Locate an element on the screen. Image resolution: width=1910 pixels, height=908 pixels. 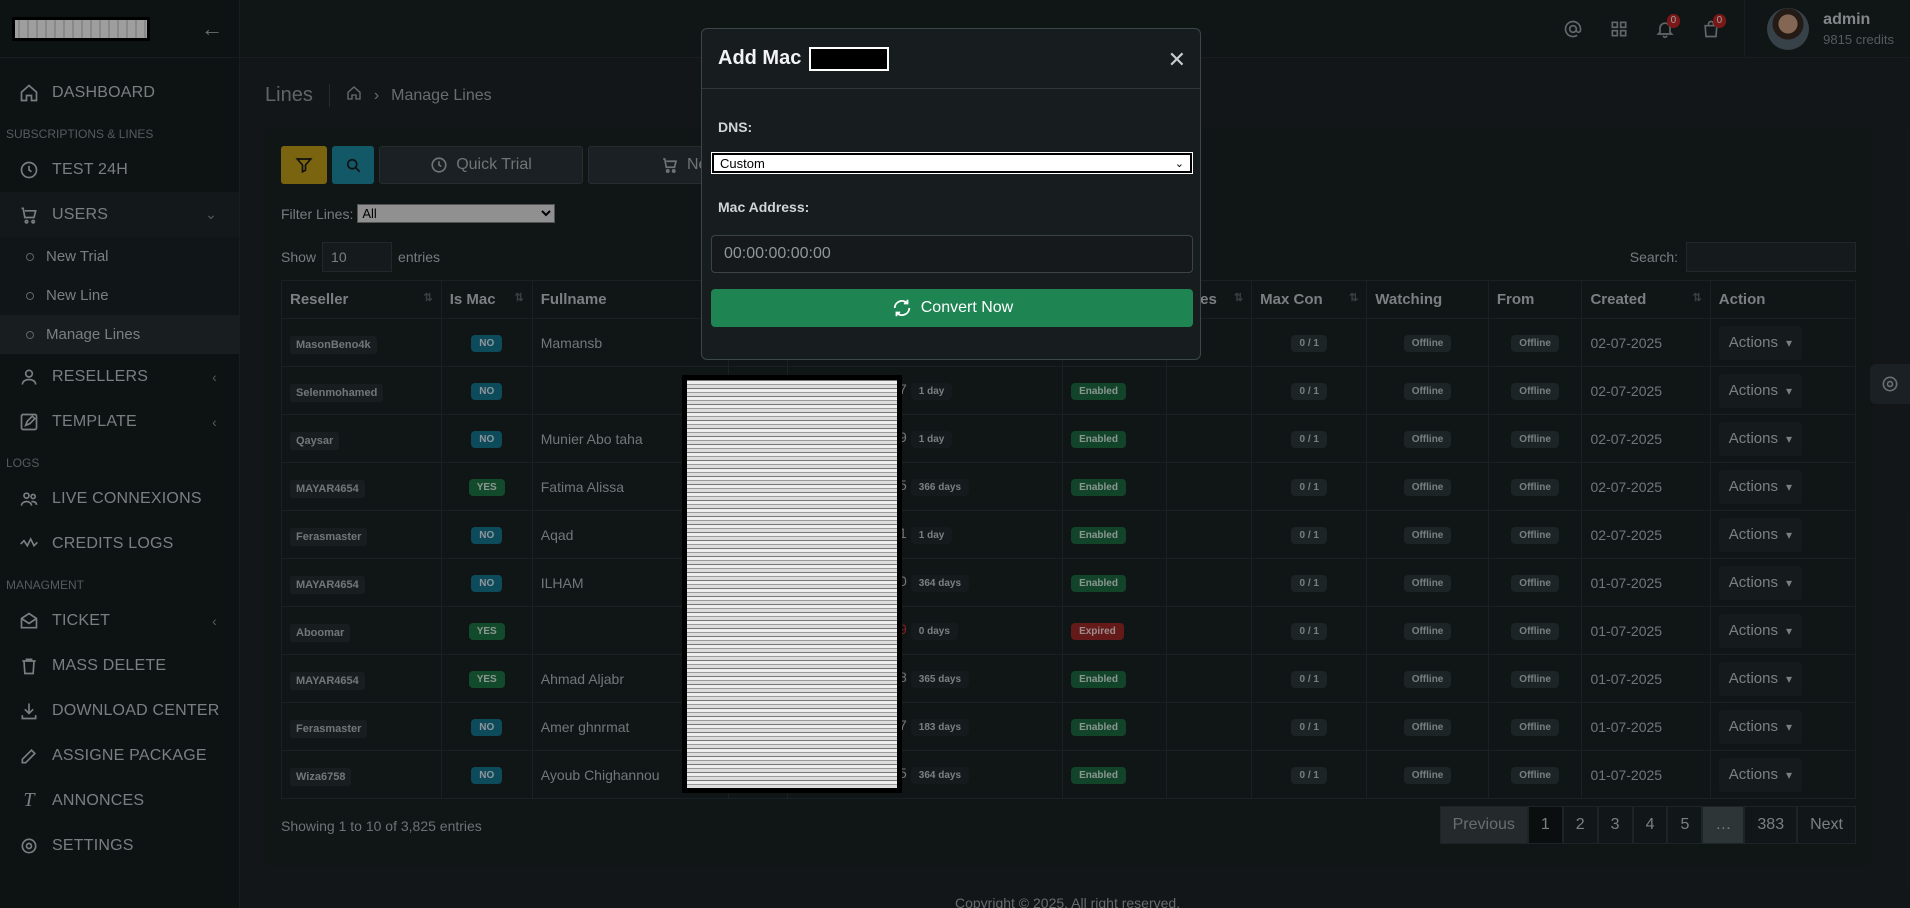
convert-now-button: Convert Now is located at coordinates (952, 308).